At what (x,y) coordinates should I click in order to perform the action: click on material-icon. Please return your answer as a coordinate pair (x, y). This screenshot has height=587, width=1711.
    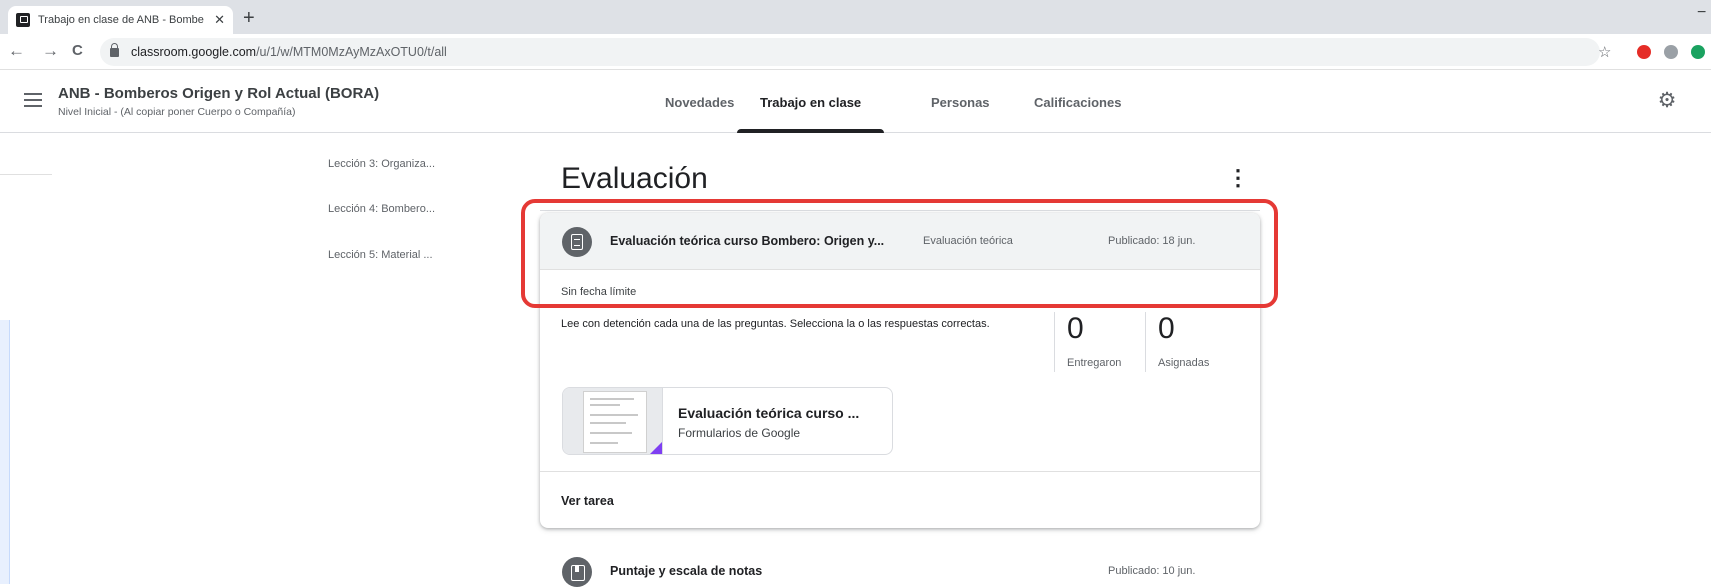
    Looking at the image, I should click on (577, 572).